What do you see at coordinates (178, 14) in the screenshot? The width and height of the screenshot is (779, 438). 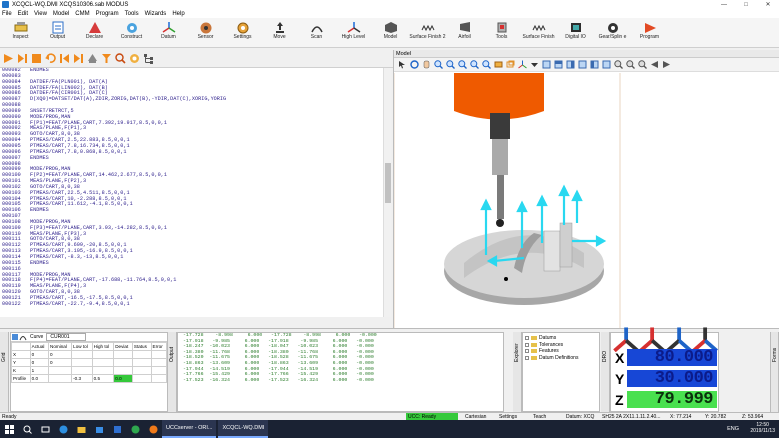 I see `menu-help: Help` at bounding box center [178, 14].